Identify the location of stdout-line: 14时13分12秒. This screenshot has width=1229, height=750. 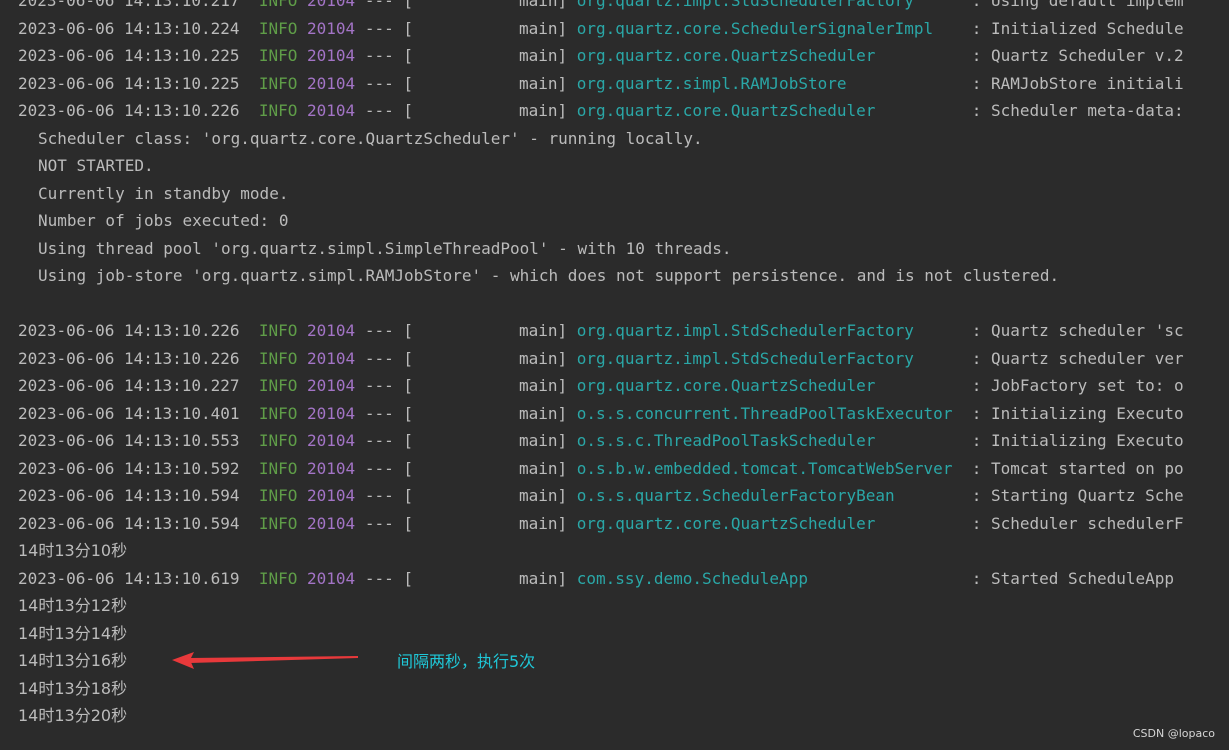
(73, 605).